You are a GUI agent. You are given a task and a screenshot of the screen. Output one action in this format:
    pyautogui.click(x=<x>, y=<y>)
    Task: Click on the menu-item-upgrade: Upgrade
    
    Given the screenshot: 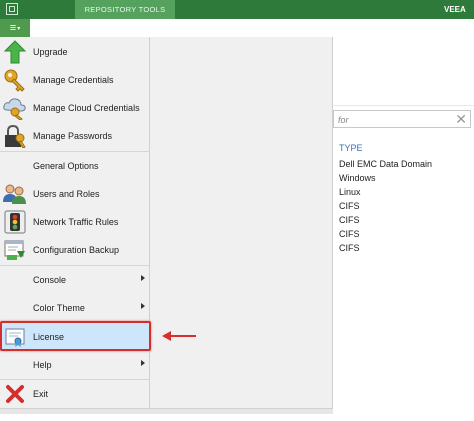 What is the action you would take?
    pyautogui.click(x=75, y=52)
    